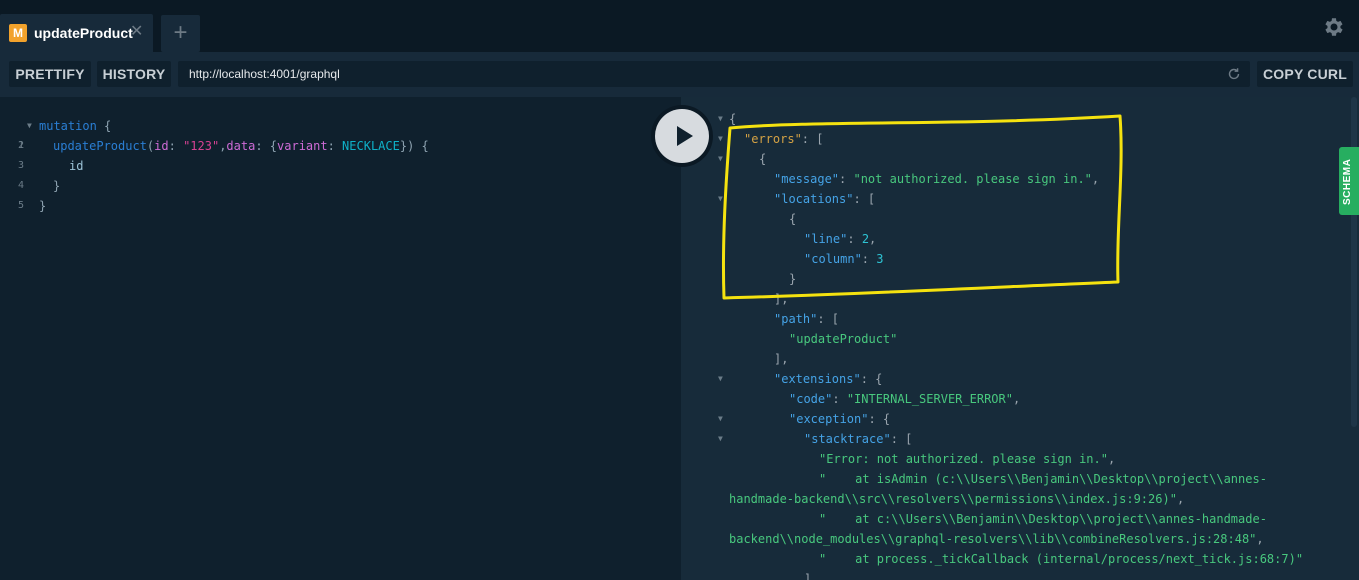 The width and height of the screenshot is (1359, 580). I want to click on history-button: HISTORY, so click(134, 74).